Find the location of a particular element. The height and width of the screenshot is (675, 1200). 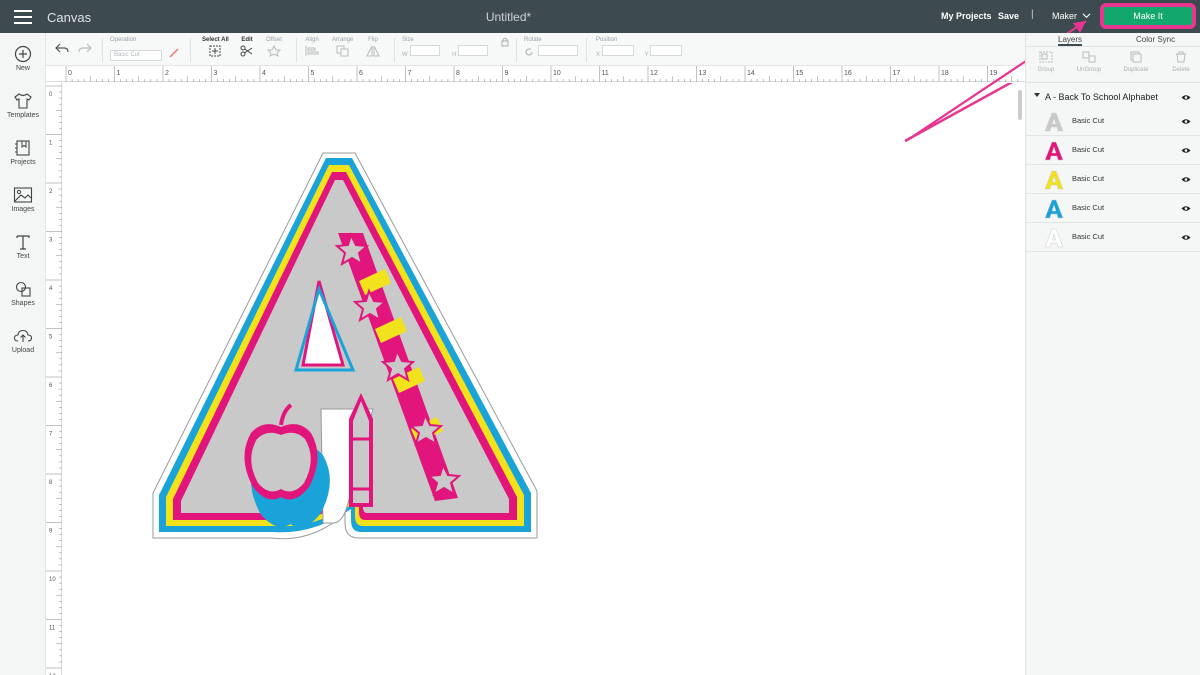

sidebar-item-projects: Projects is located at coordinates (23, 152).